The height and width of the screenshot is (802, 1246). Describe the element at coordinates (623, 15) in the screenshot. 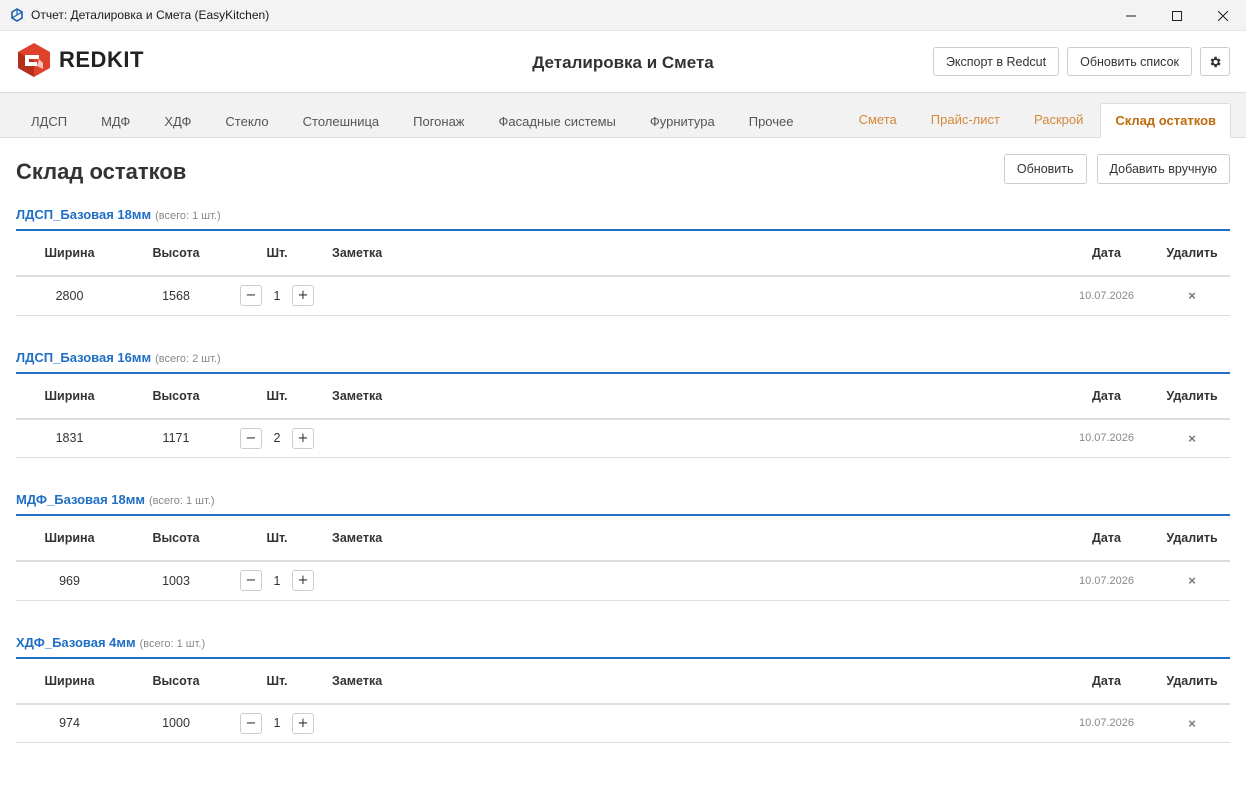

I see `window-titlebar: Отчет: Деталировка и Смета (EasyKitchen)` at that location.